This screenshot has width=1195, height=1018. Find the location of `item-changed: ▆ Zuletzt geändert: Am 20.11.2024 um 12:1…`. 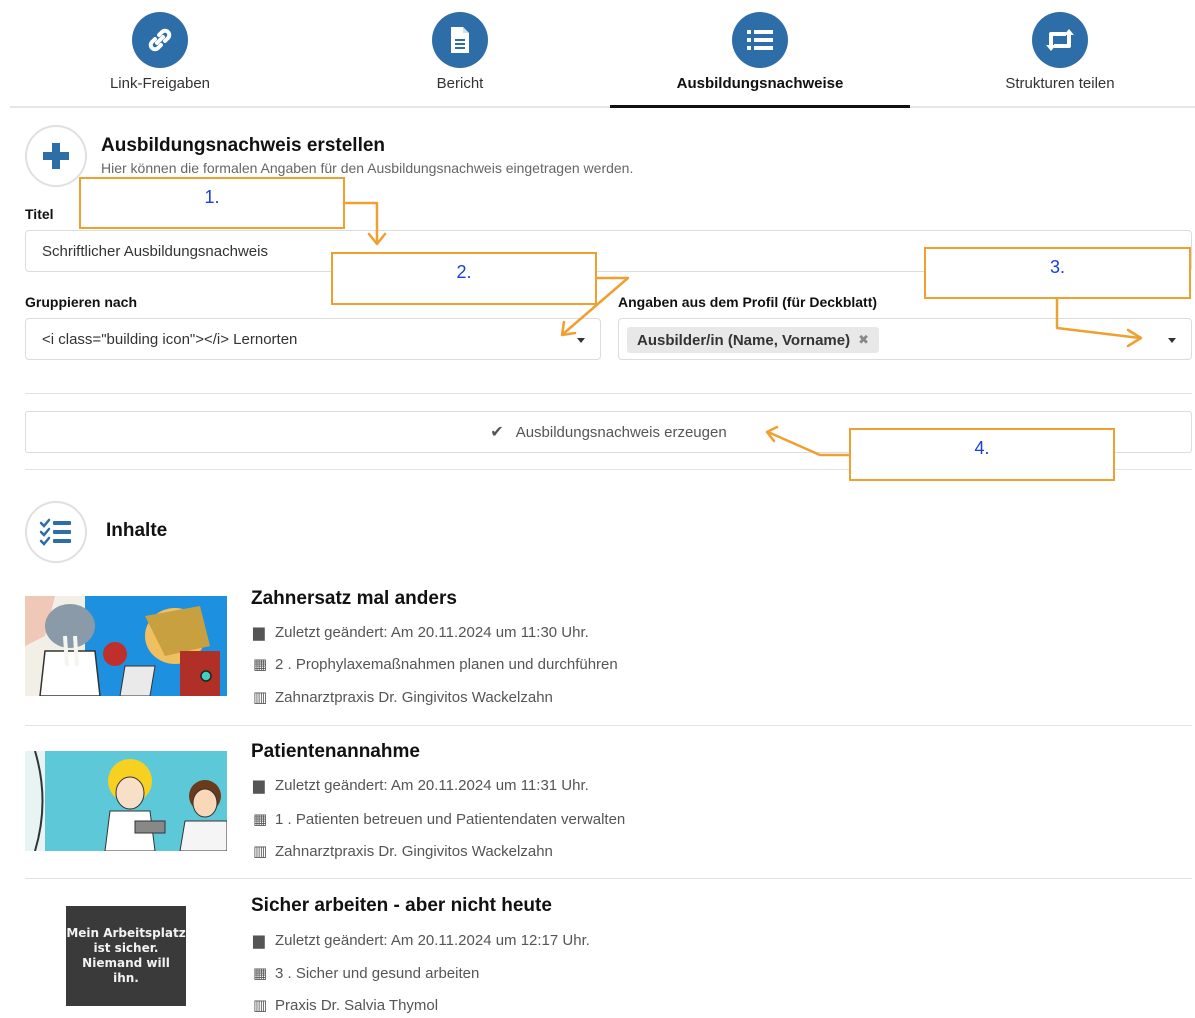

item-changed: ▆ Zuletzt geändert: Am 20.11.2024 um 12:1… is located at coordinates (421, 940).